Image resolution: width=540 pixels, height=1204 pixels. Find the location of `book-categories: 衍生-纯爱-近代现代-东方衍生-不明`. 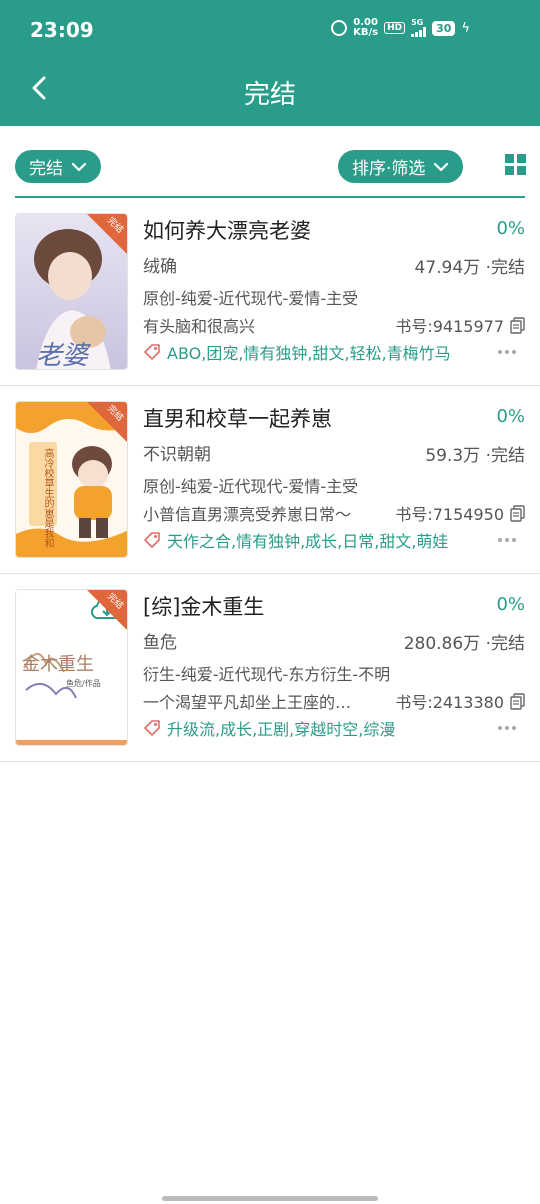

book-categories: 衍生-纯爱-近代现代-东方衍生-不明 is located at coordinates (267, 674).